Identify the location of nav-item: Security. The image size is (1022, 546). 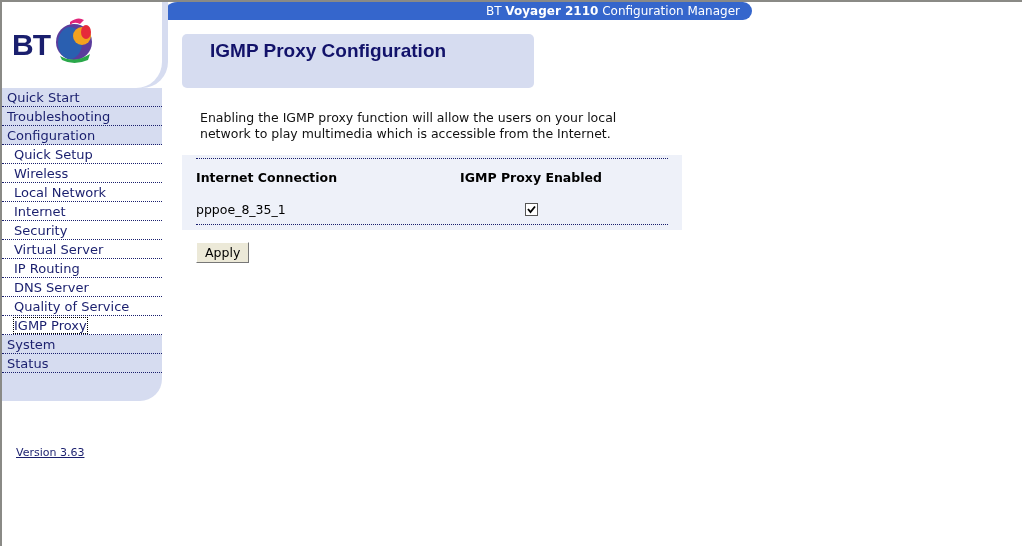
(82, 230).